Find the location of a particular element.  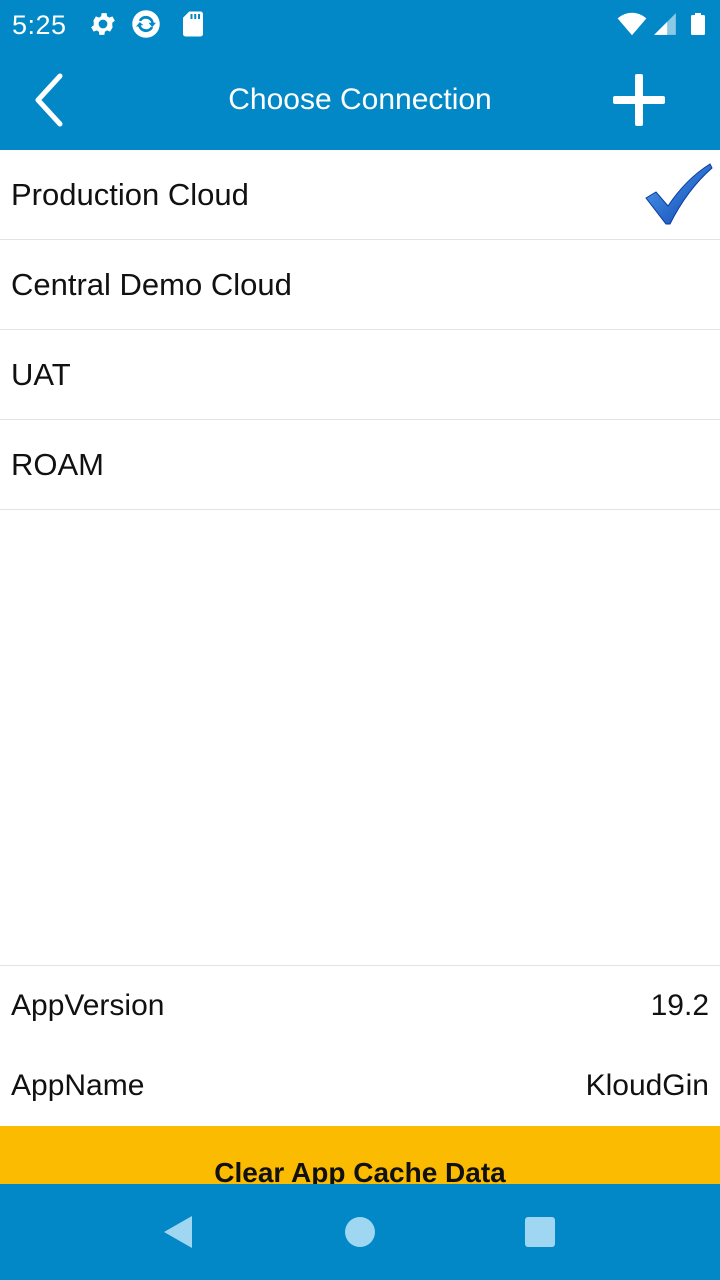

status-bar: 5:25 is located at coordinates (360, 25).